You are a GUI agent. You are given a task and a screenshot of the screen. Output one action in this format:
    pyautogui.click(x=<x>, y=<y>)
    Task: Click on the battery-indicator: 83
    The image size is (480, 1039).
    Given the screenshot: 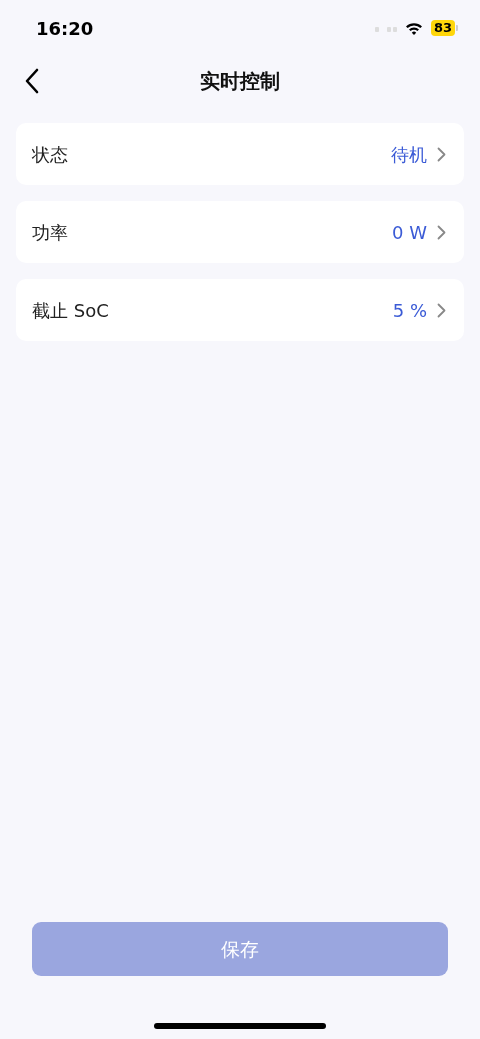 What is the action you would take?
    pyautogui.click(x=444, y=28)
    